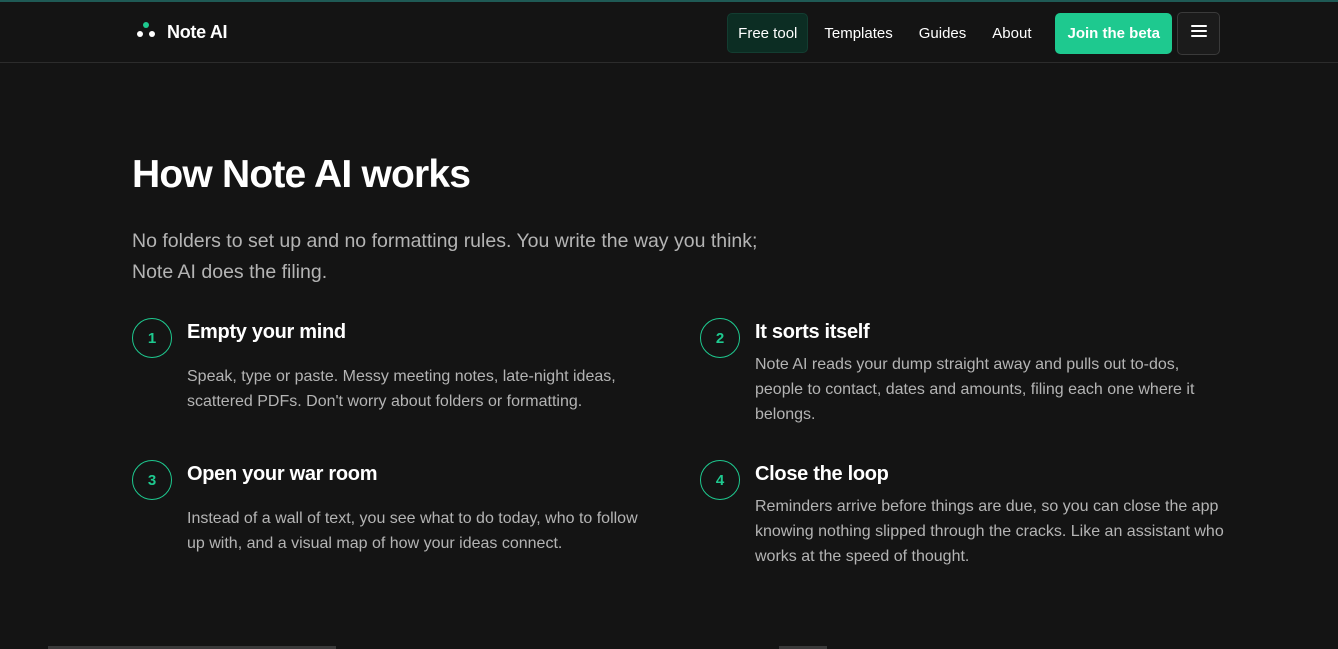  I want to click on step-title: Open your war room, so click(282, 474).